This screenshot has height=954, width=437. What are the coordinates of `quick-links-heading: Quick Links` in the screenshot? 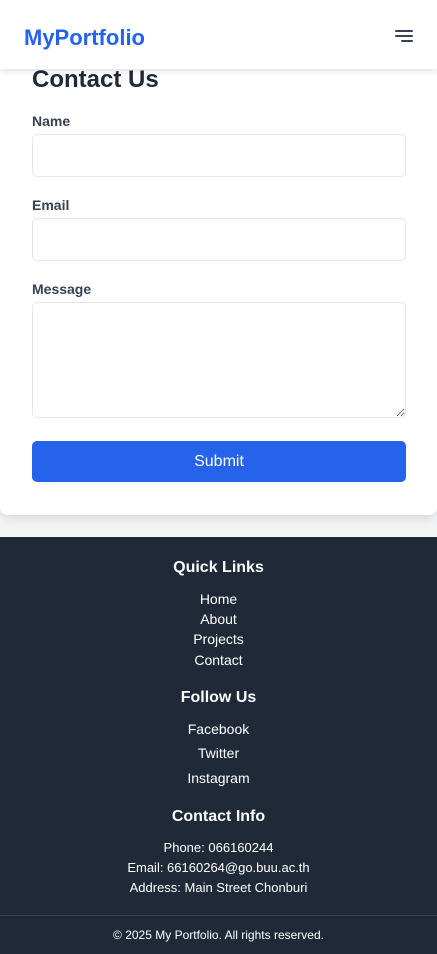 It's located at (218, 567).